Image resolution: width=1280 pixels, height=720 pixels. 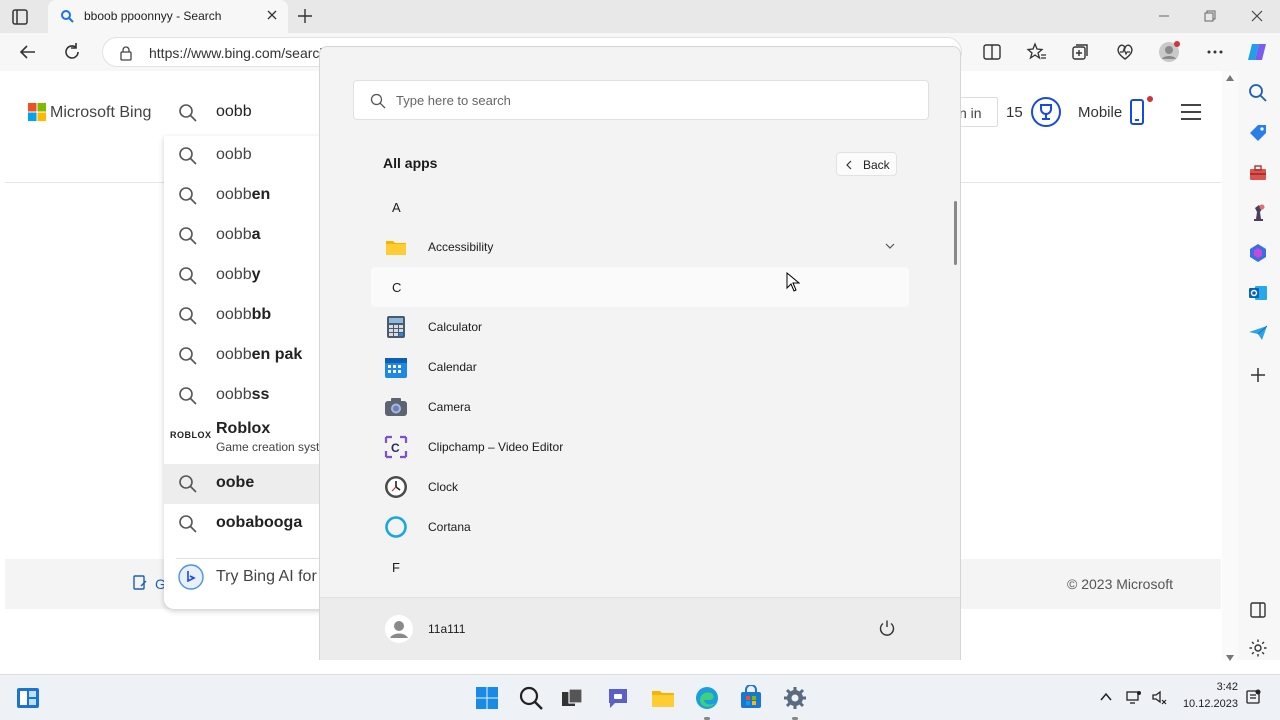 I want to click on notification-center-icon, so click(x=1253, y=697).